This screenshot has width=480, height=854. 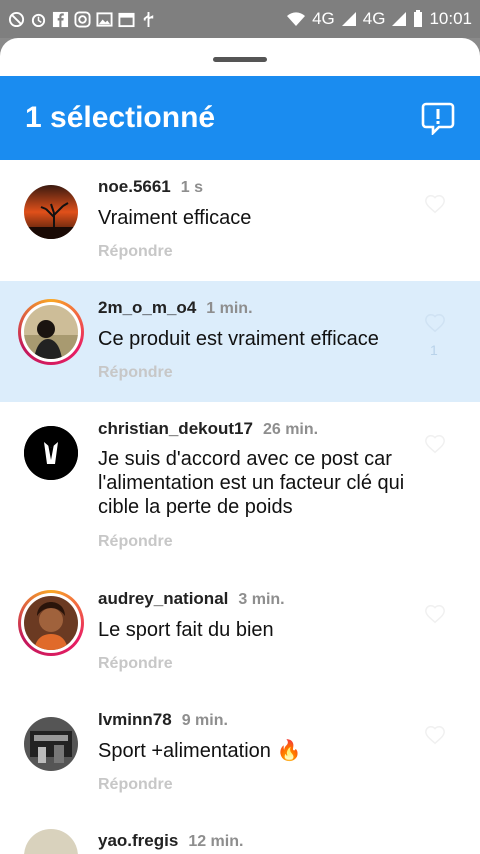 What do you see at coordinates (38, 20) in the screenshot?
I see `alarm-icon` at bounding box center [38, 20].